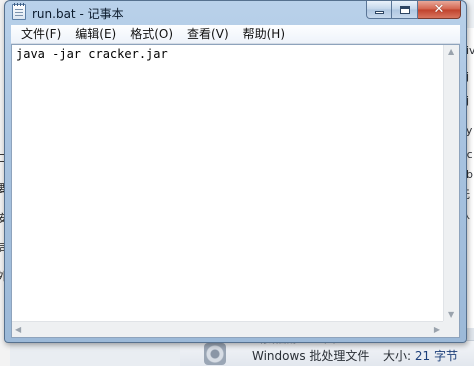 The height and width of the screenshot is (366, 474). What do you see at coordinates (235, 12) in the screenshot?
I see `title-bar: run.bat - 记事本 ✕` at bounding box center [235, 12].